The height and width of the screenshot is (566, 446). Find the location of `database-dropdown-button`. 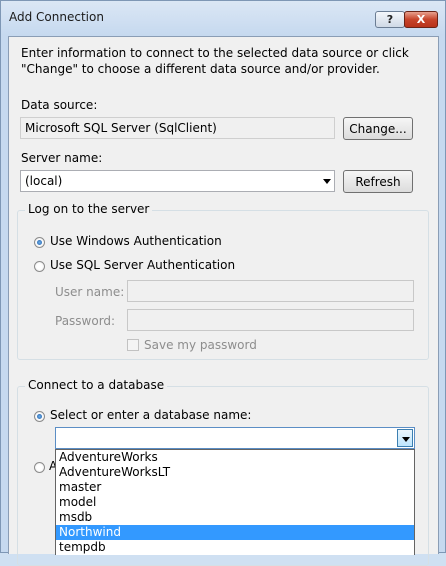

database-dropdown-button is located at coordinates (405, 438).